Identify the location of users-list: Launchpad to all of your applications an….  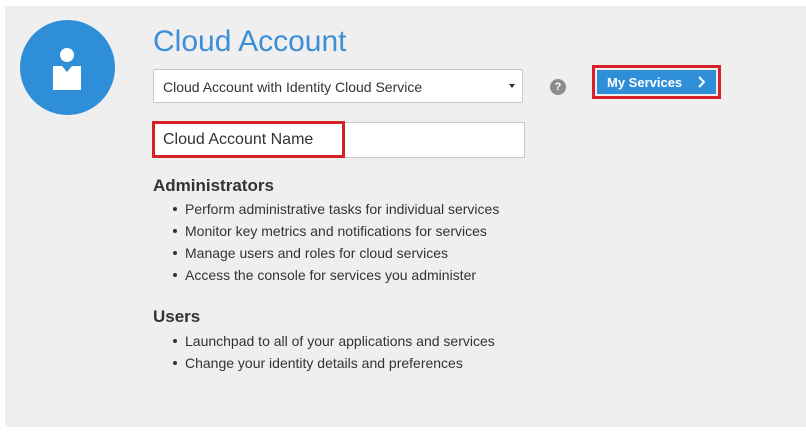
(324, 352).